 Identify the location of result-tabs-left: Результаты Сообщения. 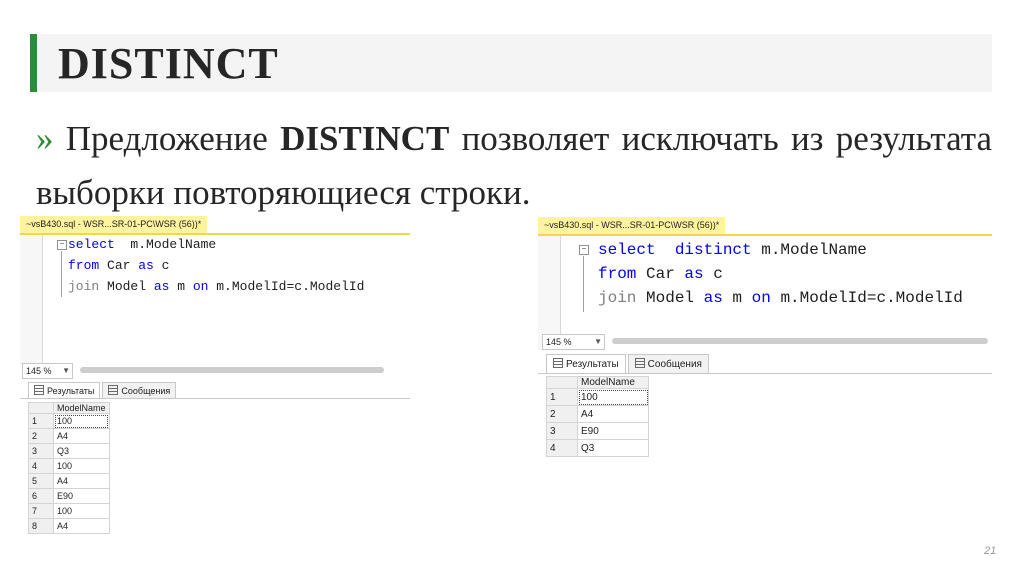
(103, 390).